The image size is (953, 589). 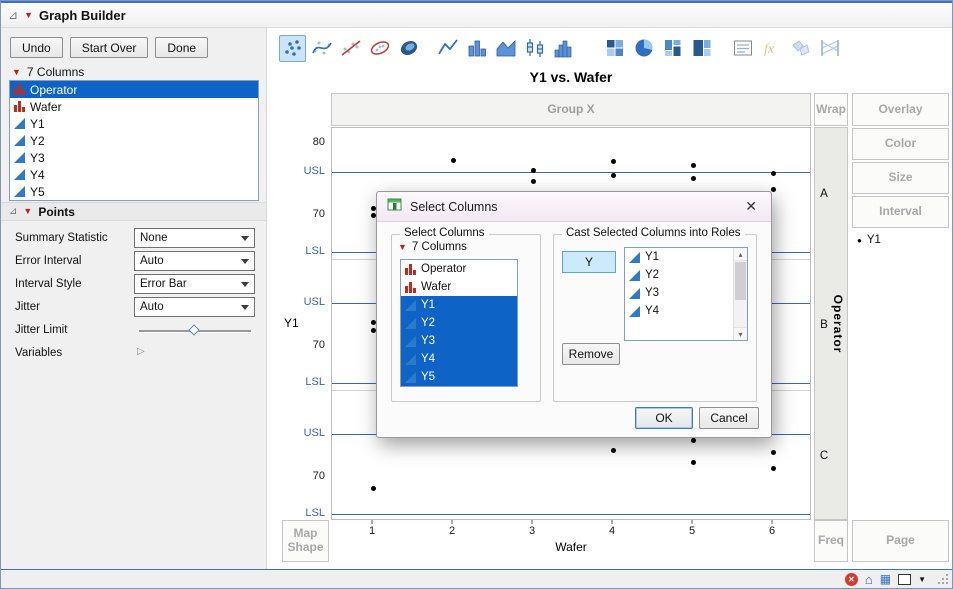 What do you see at coordinates (571, 530) in the screenshot?
I see `x-axis: 1 2 3 4 5 6` at bounding box center [571, 530].